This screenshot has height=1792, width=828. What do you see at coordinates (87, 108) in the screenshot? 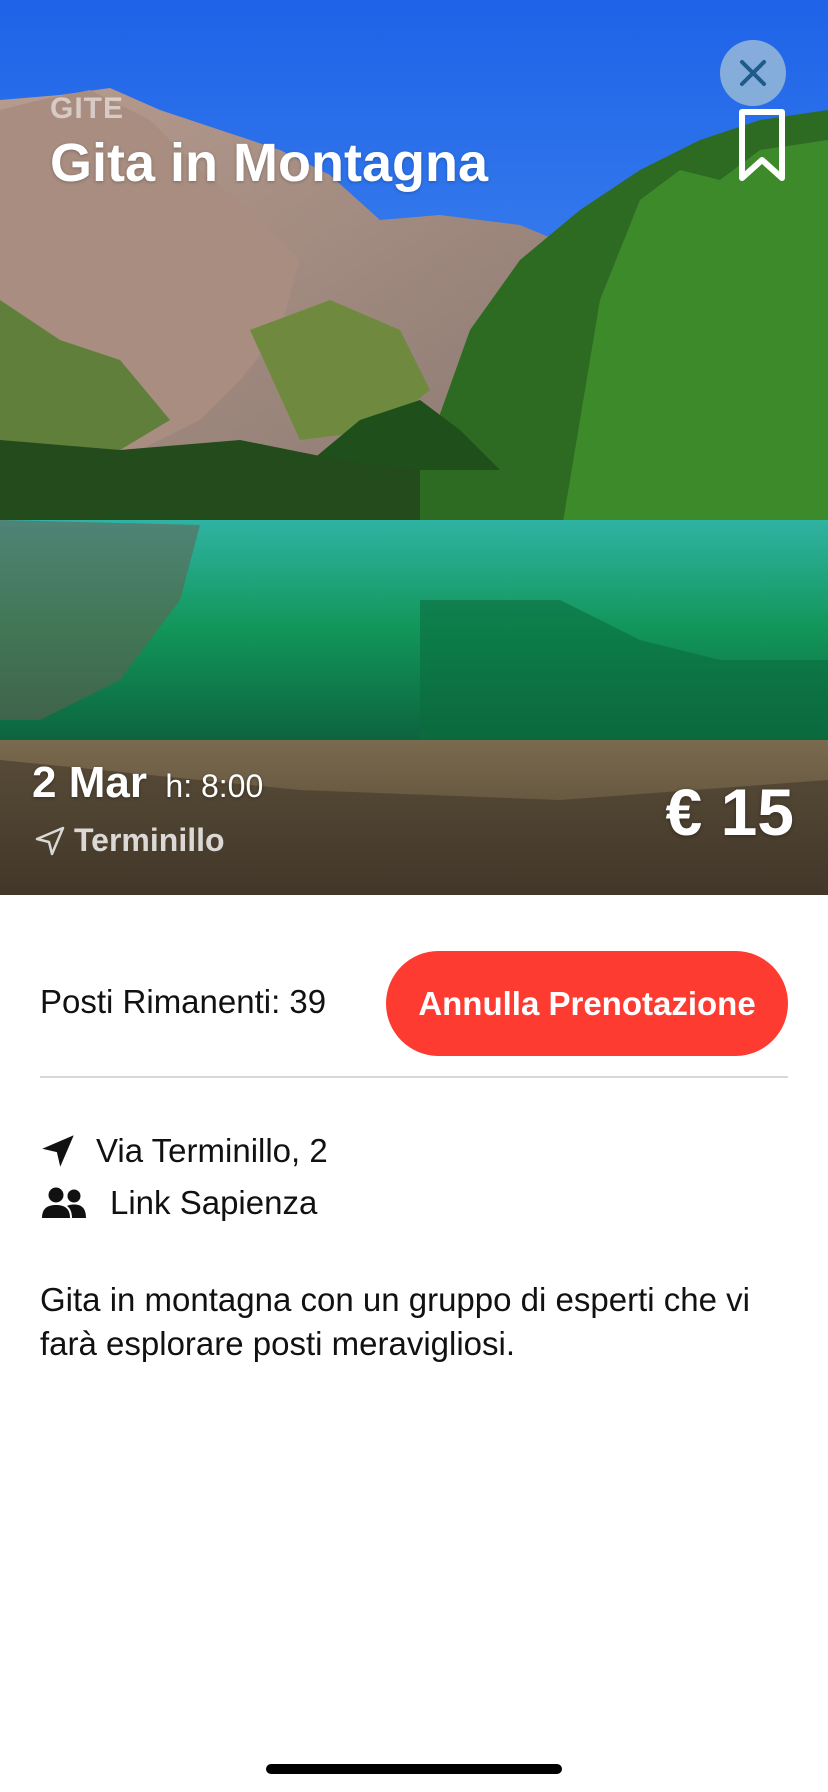
I see `category-label: GITE` at bounding box center [87, 108].